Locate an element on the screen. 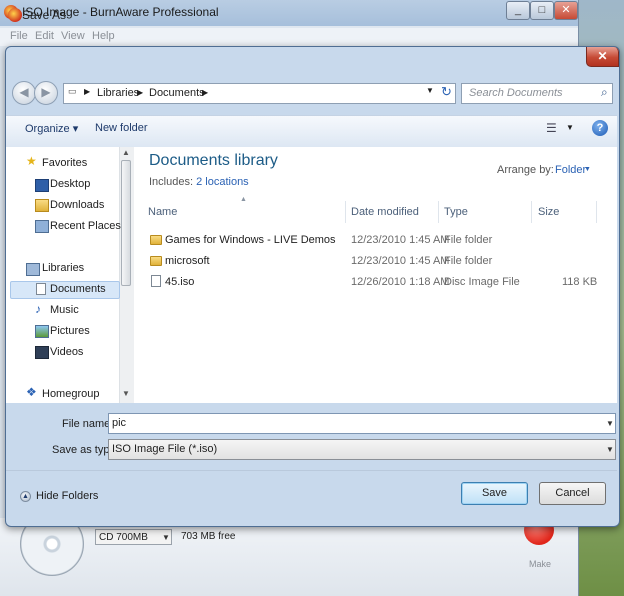 This screenshot has width=624, height=596. menu-view: View is located at coordinates (73, 36).